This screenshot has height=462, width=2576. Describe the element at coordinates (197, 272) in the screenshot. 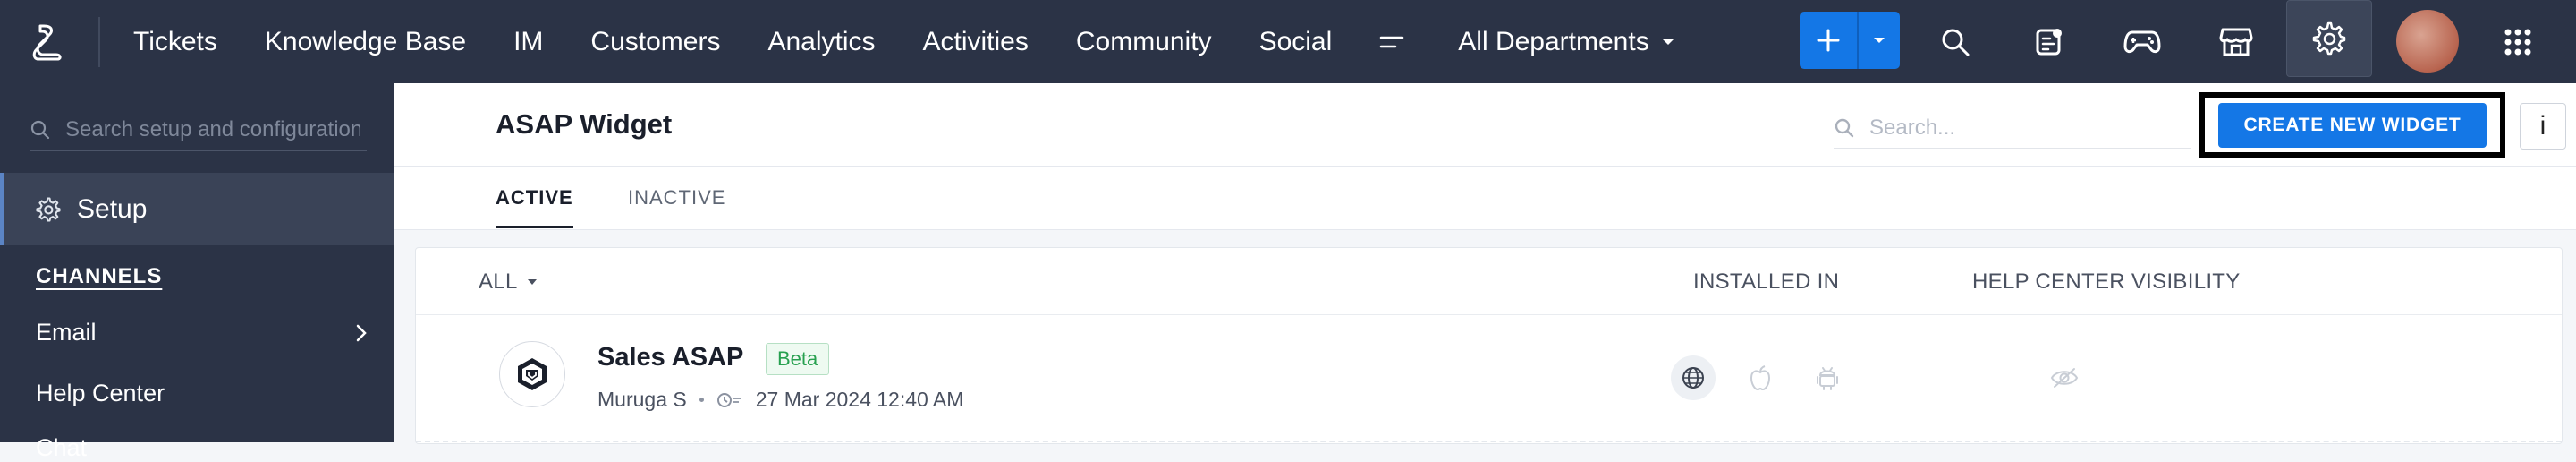

I see `sidebar: Setup CHANNELS Email Help Center Chat` at that location.